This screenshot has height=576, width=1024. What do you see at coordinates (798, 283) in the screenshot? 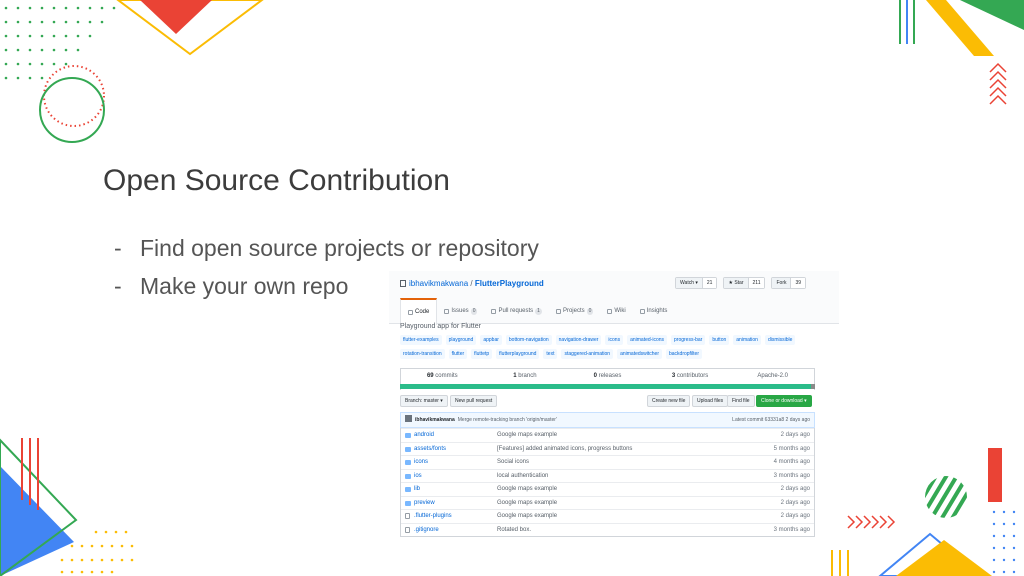
I see `fork-count: 39` at bounding box center [798, 283].